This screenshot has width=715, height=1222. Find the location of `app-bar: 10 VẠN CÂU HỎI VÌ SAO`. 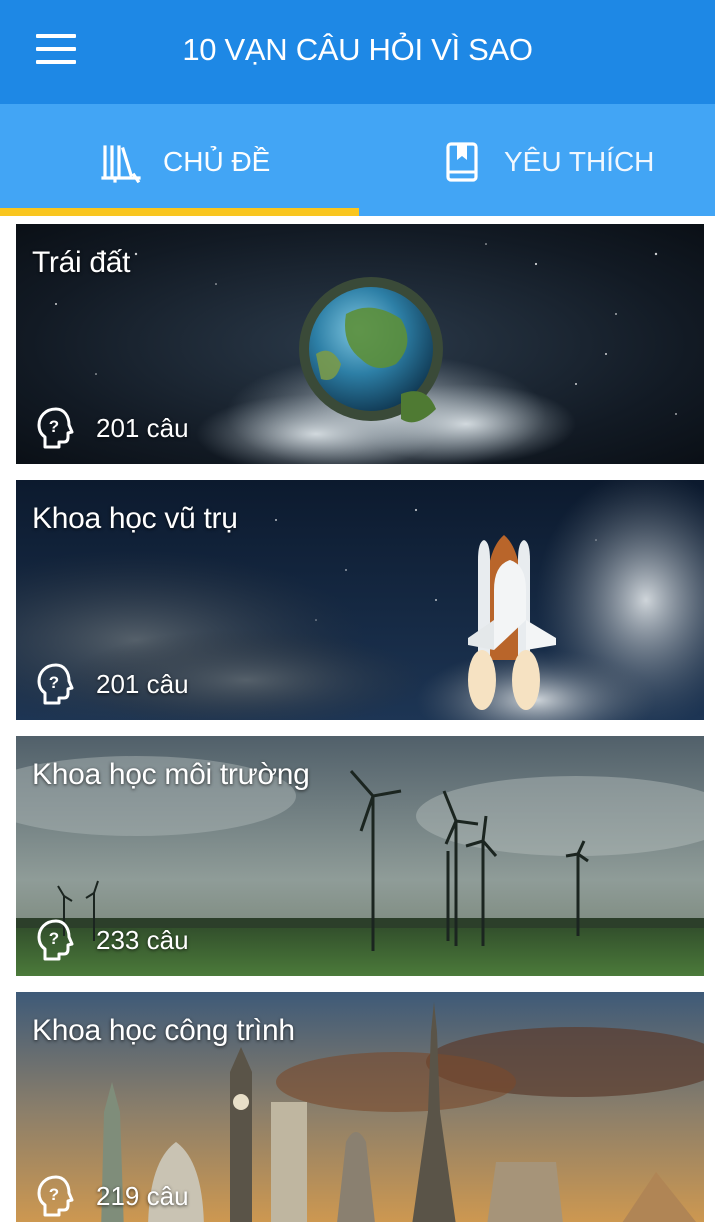

app-bar: 10 VẠN CÂU HỎI VÌ SAO is located at coordinates (357, 52).